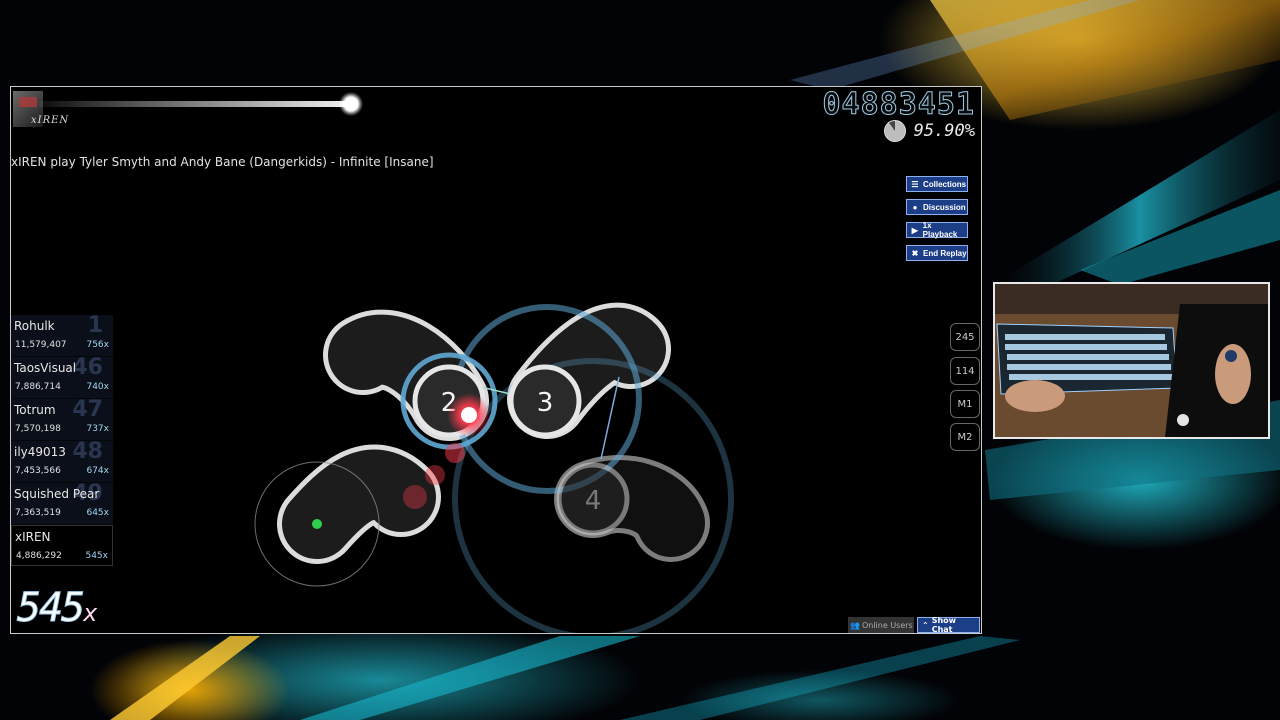 This screenshot has width=1280, height=720. What do you see at coordinates (965, 337) in the screenshot?
I see `key-counter-k1: 245` at bounding box center [965, 337].